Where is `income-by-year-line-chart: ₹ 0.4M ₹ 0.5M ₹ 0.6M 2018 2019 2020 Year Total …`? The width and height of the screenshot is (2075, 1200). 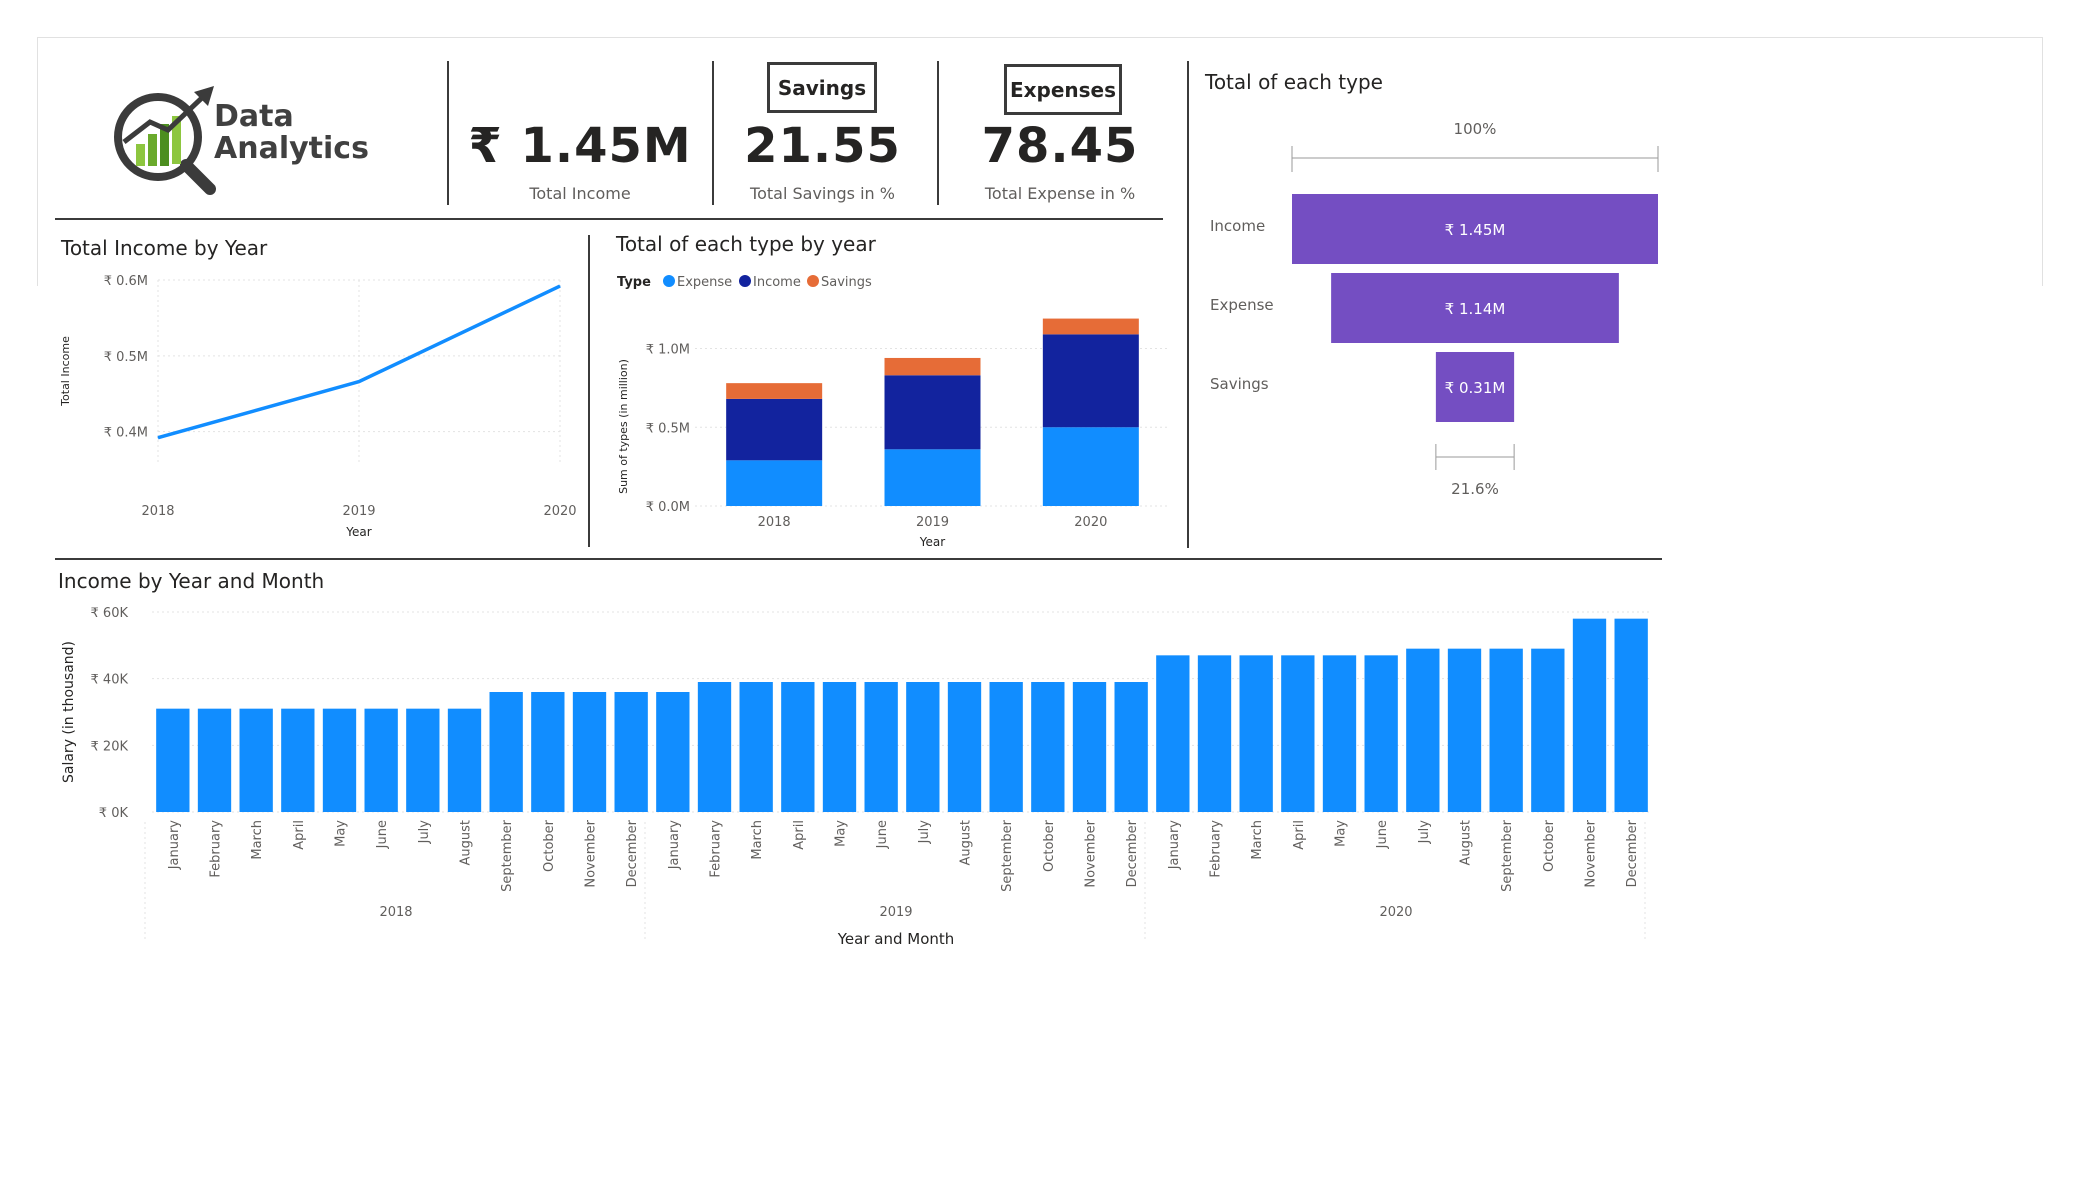 income-by-year-line-chart: ₹ 0.4M ₹ 0.5M ₹ 0.6M 2018 2019 2020 Year Total … is located at coordinates (320, 404).